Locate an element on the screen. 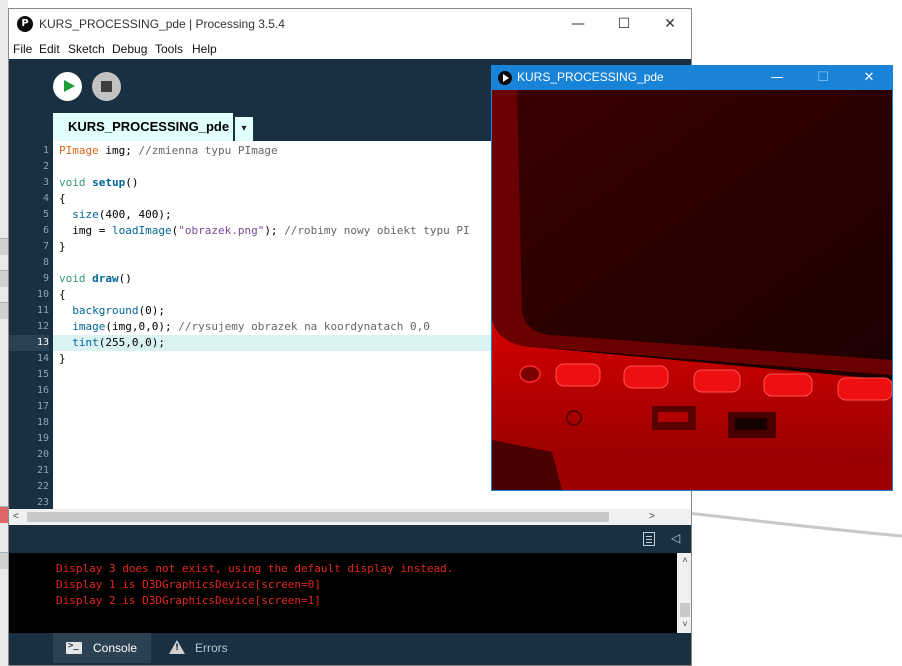  code-line: void draw() is located at coordinates (95, 279).